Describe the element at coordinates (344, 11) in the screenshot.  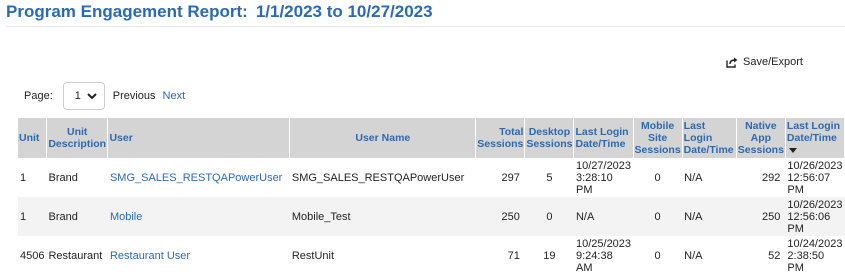
I see `report-date-range: 1/1/2023 to 10/27/2023` at that location.